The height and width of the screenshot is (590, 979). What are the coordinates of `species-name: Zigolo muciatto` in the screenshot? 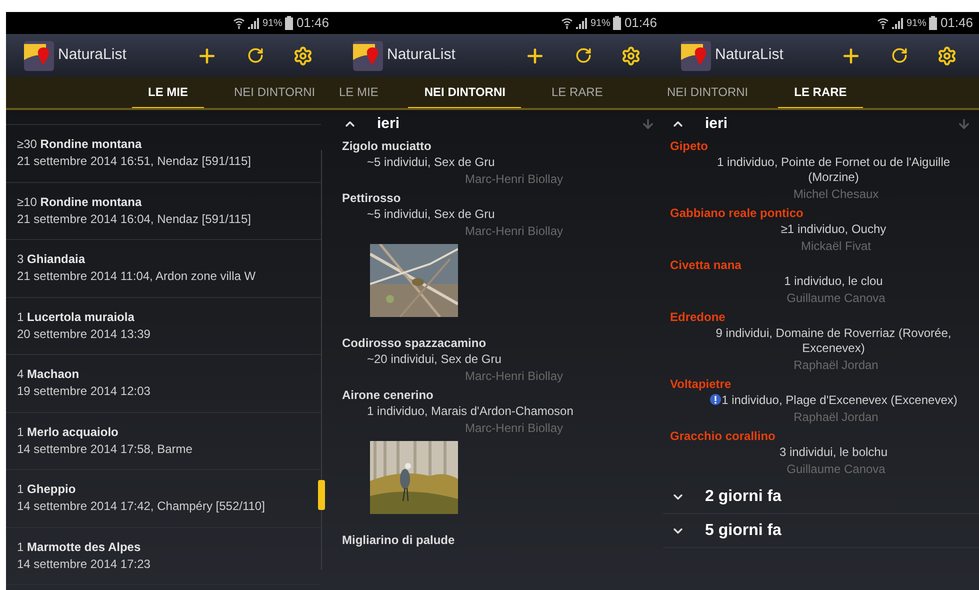 It's located at (387, 146).